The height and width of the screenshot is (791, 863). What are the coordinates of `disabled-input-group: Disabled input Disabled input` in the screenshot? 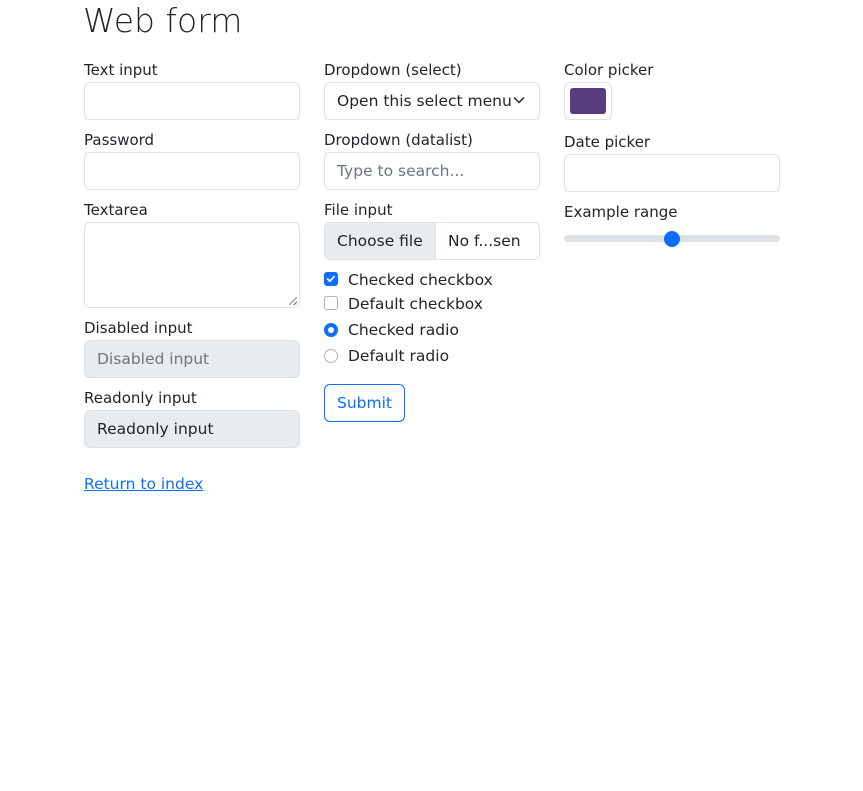 It's located at (192, 353).